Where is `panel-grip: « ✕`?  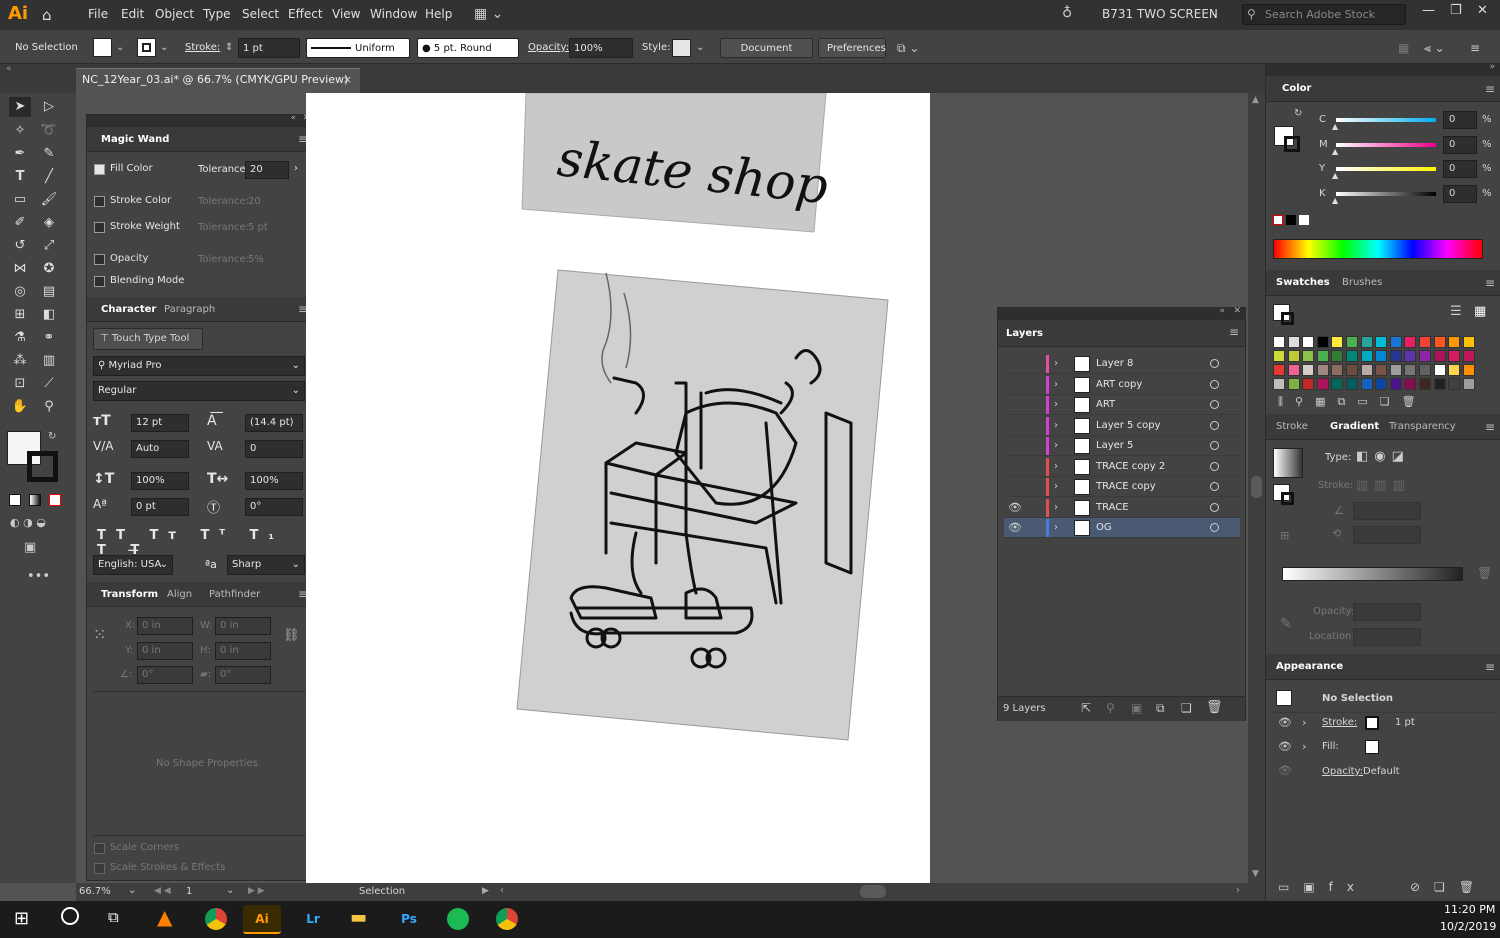
panel-grip: « ✕ is located at coordinates (1121, 313).